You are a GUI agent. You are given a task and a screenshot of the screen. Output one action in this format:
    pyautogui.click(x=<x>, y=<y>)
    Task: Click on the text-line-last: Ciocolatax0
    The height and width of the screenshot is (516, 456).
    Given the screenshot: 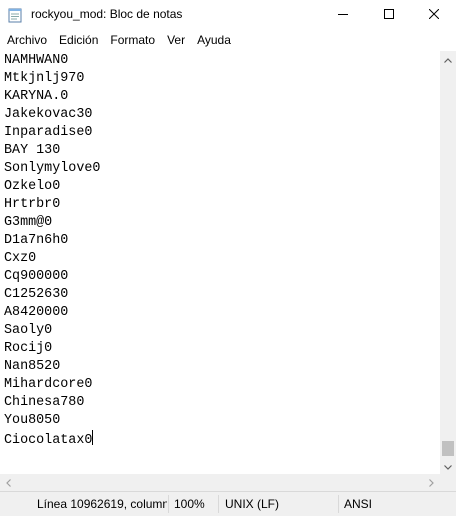 What is the action you would take?
    pyautogui.click(x=52, y=439)
    